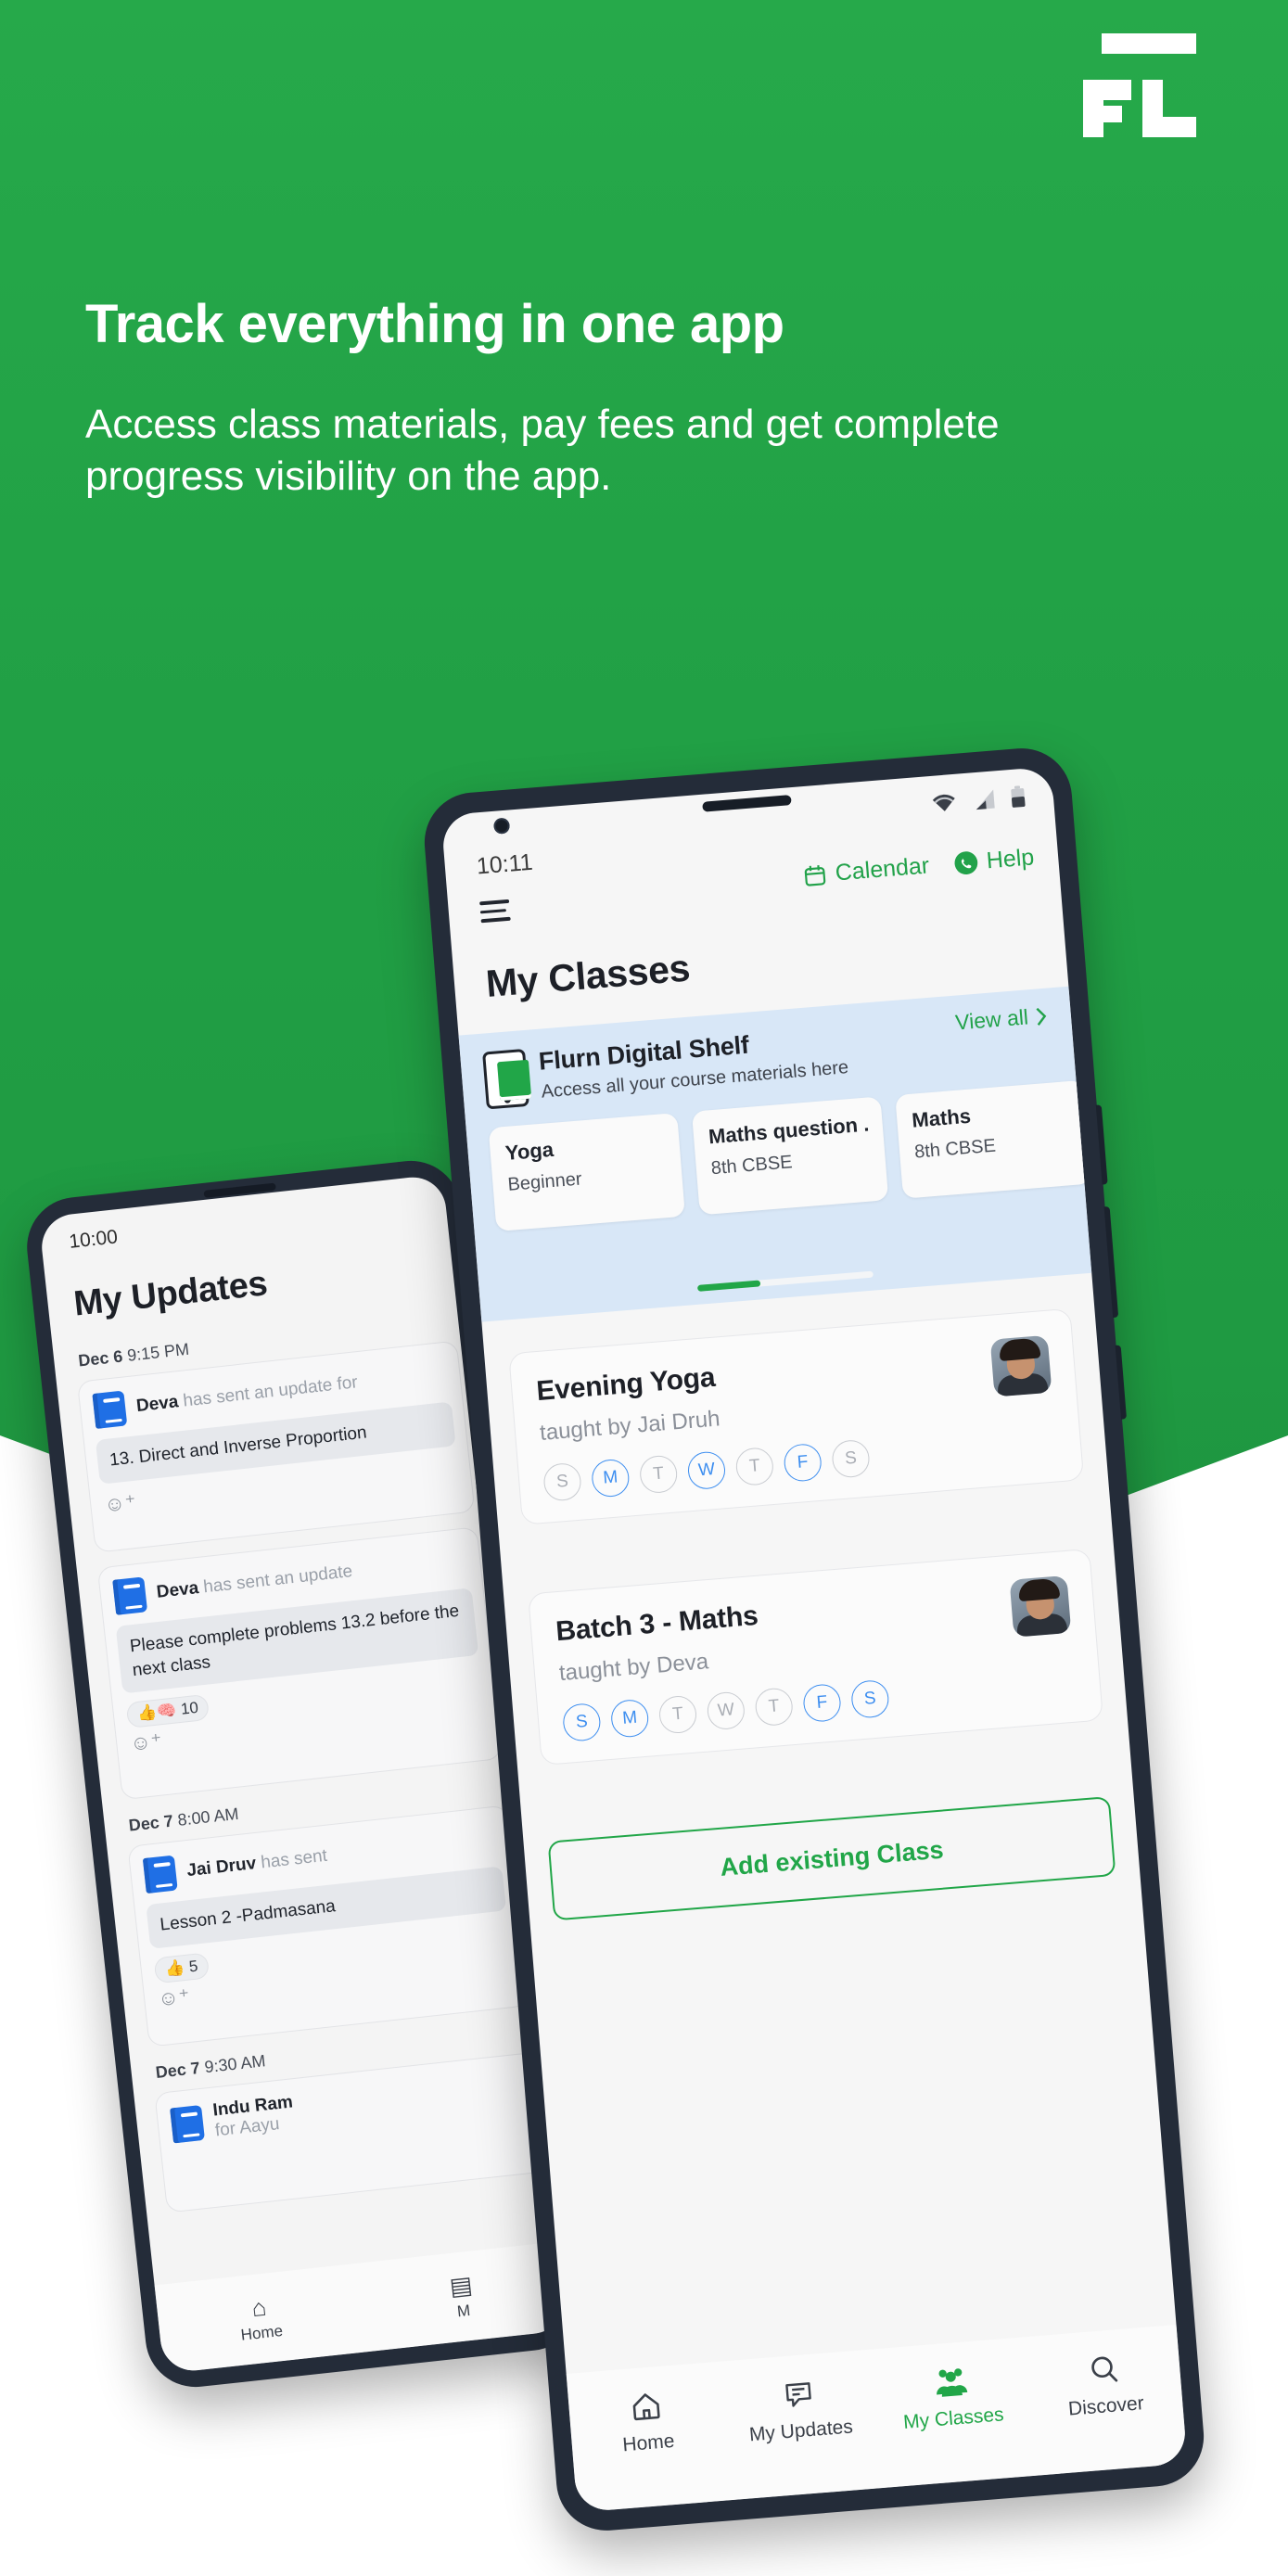 The width and height of the screenshot is (1288, 2576). I want to click on logo-f-arm, so click(1107, 90).